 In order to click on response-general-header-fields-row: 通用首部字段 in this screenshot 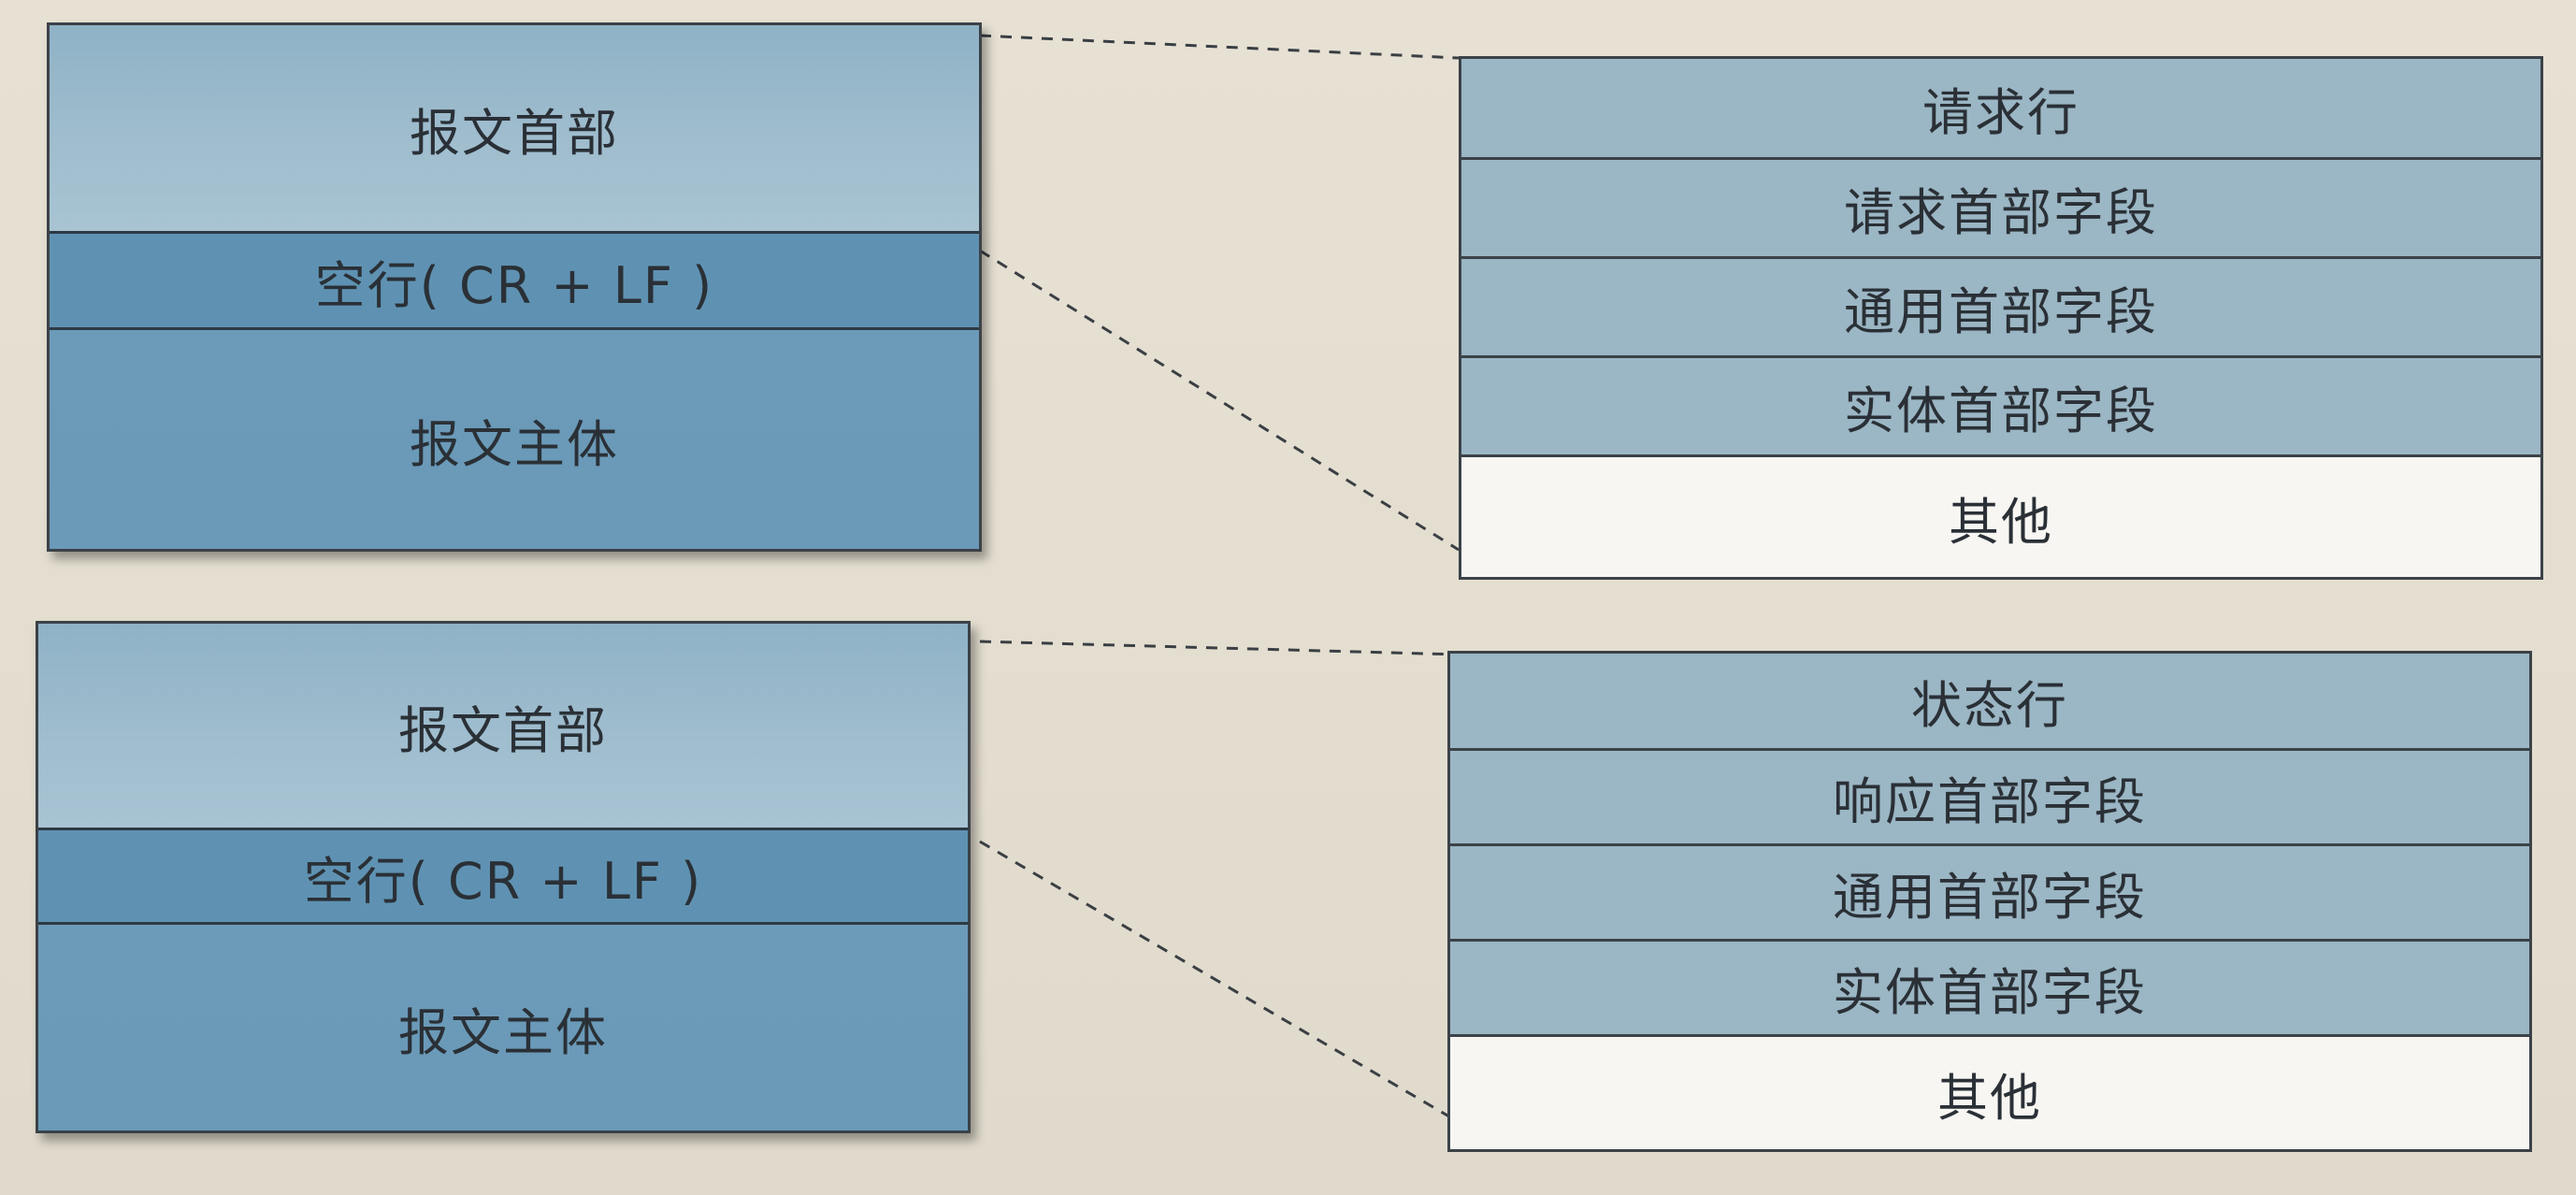, I will do `click(1989, 894)`.